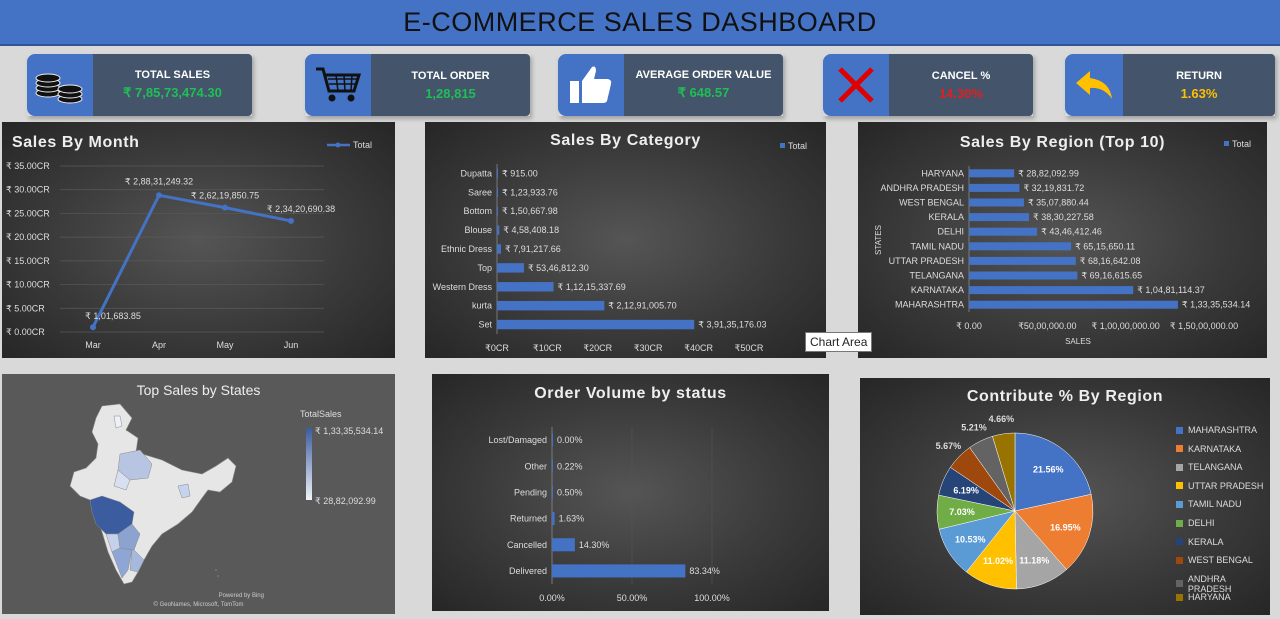  Describe the element at coordinates (1209, 504) in the screenshot. I see `legend-item: TAMIL NADU` at that location.